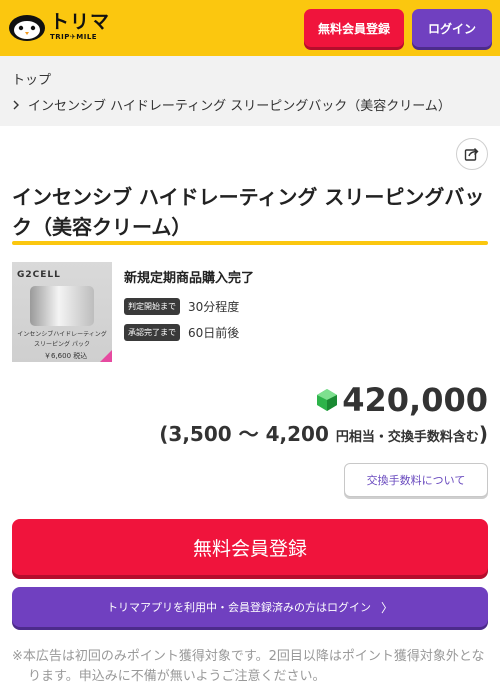  I want to click on chevron-right-icon, so click(20, 106).